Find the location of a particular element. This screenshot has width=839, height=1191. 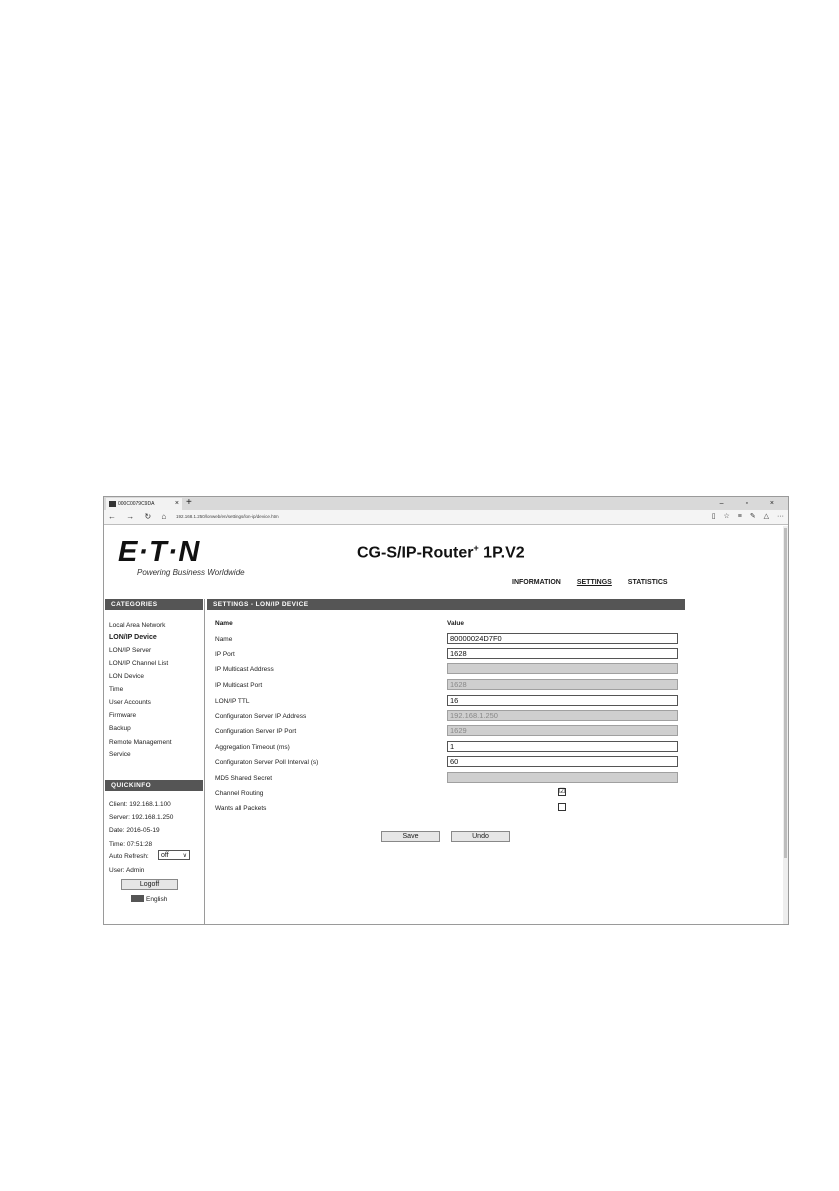

sidebar-item-time: Time is located at coordinates (116, 689).